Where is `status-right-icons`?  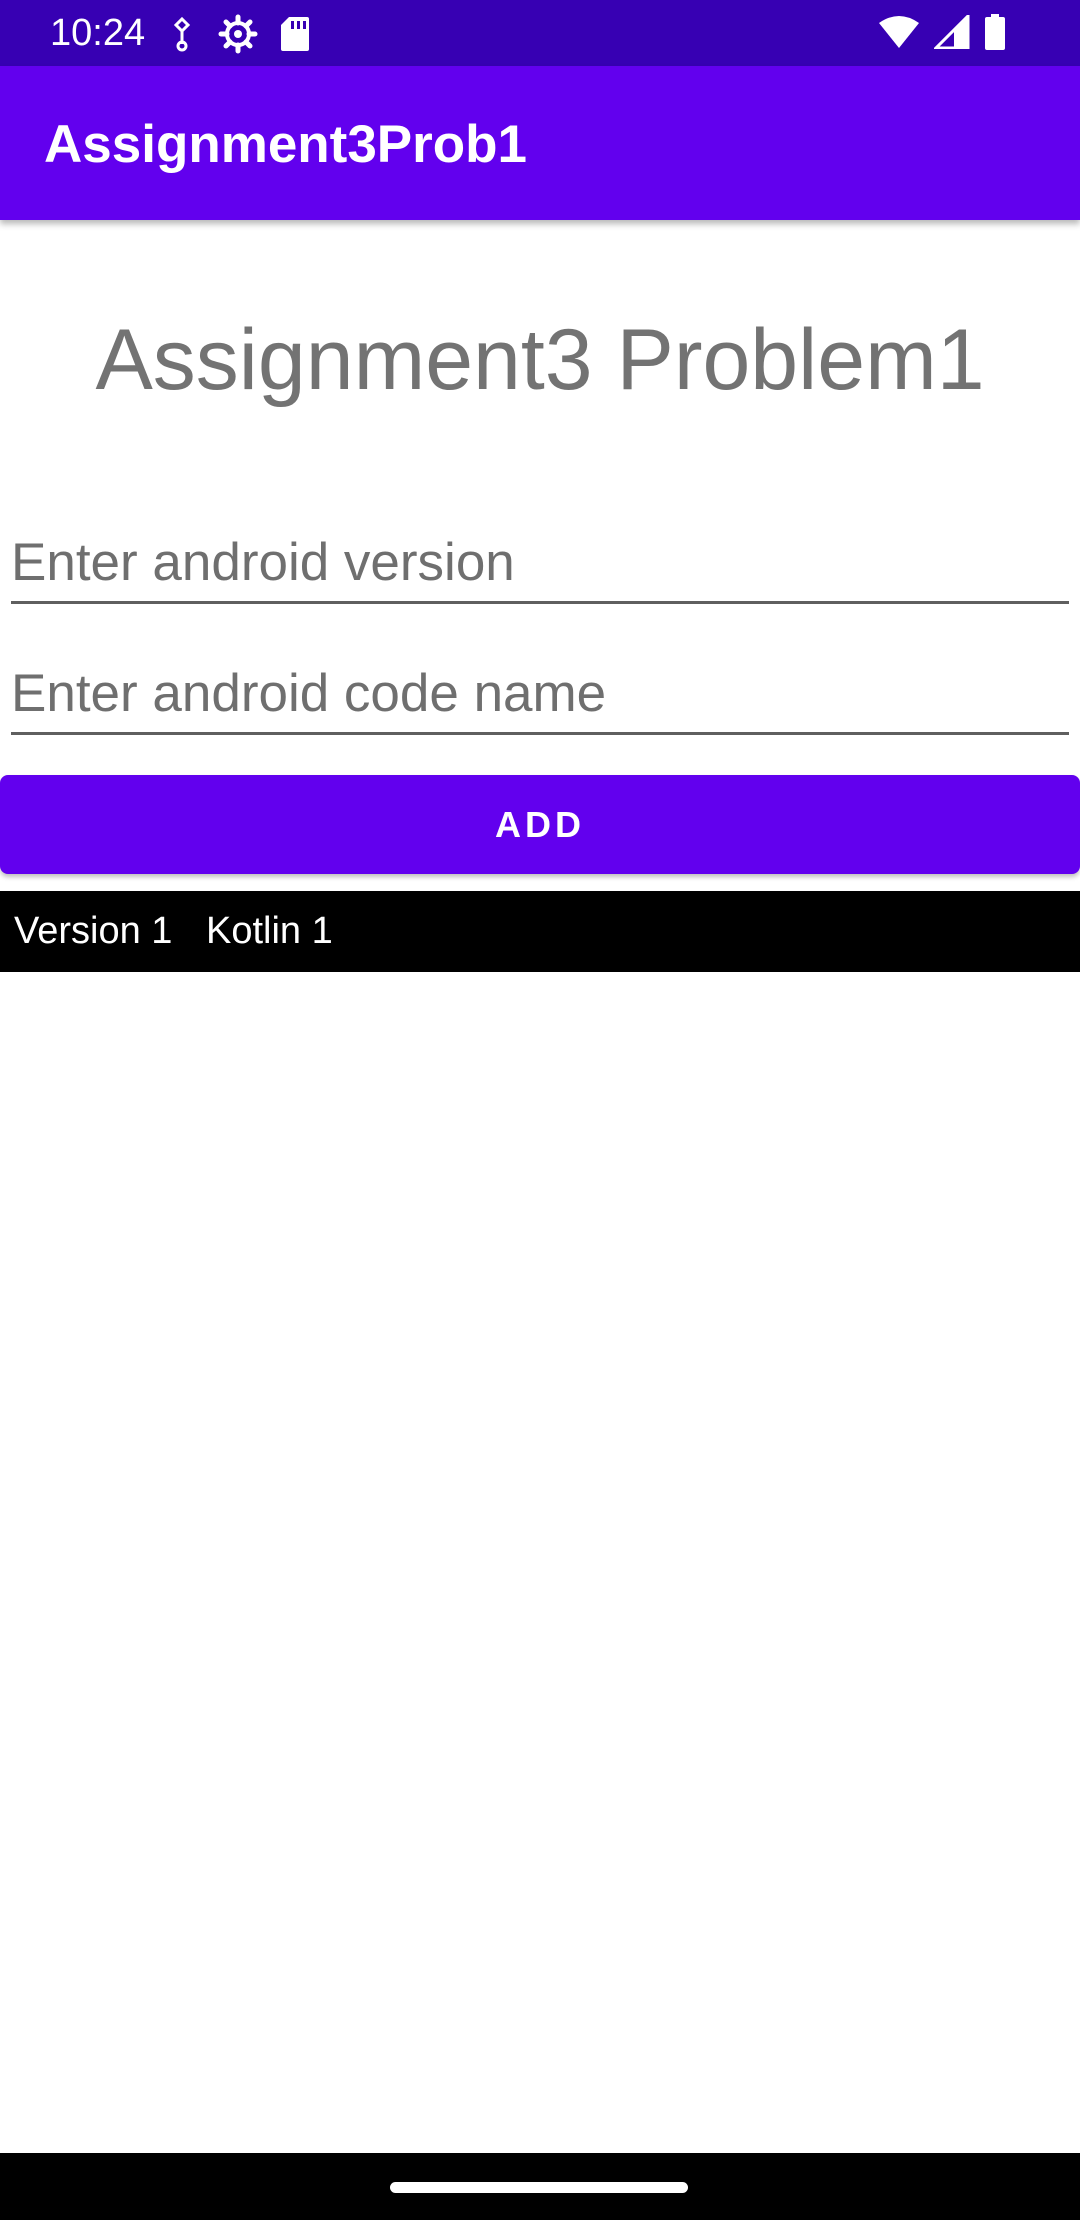
status-right-icons is located at coordinates (935, 33).